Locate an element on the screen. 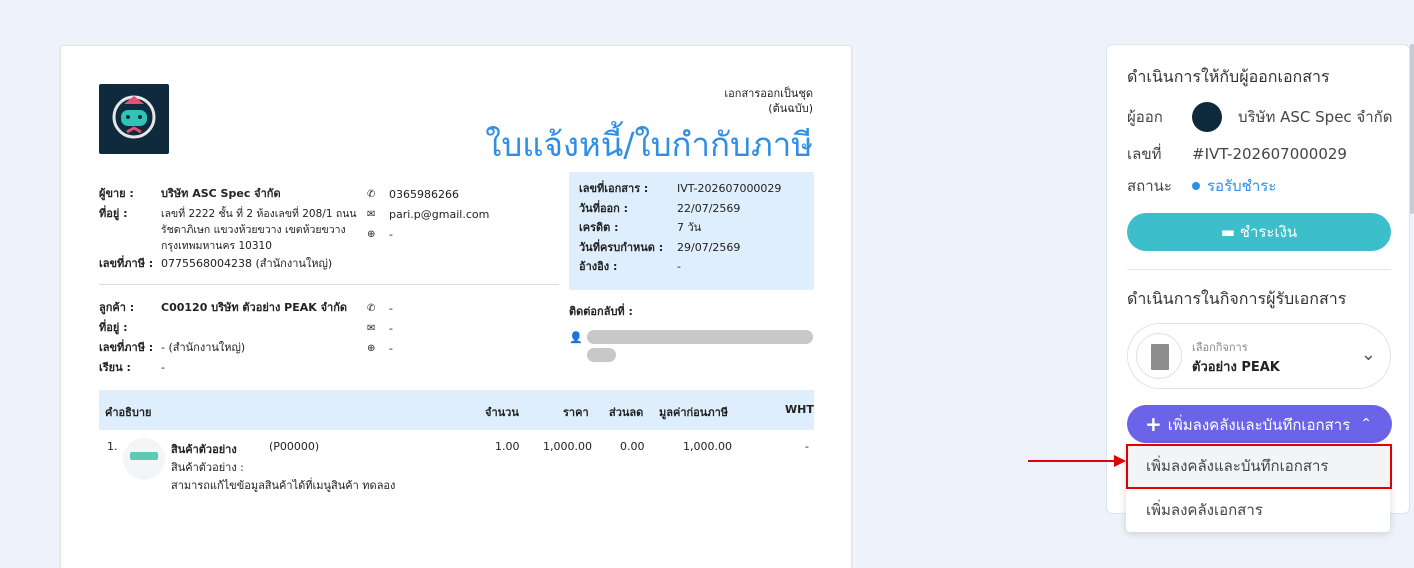  buyer-web: - is located at coordinates (391, 348).